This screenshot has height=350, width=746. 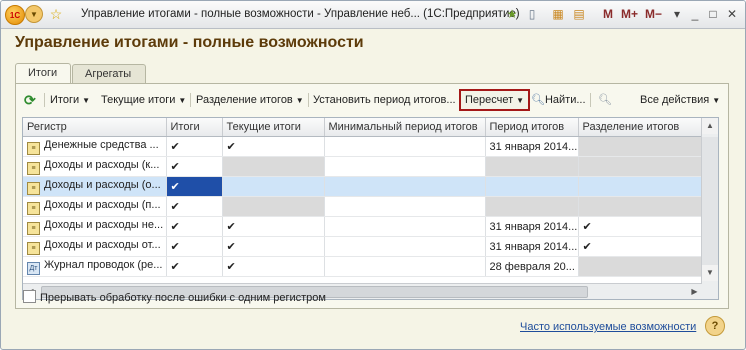 I want to click on register-icon: ≡, so click(x=33, y=148).